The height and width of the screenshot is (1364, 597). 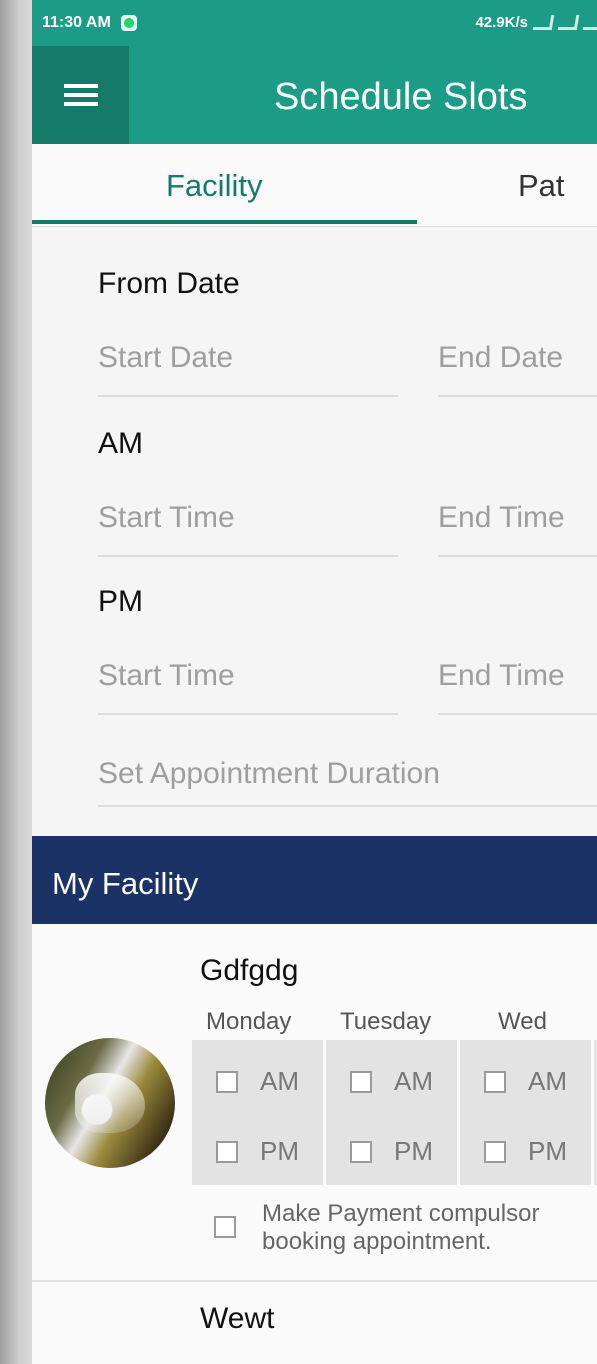 What do you see at coordinates (76, 22) in the screenshot?
I see `status-time: 11:30 AM` at bounding box center [76, 22].